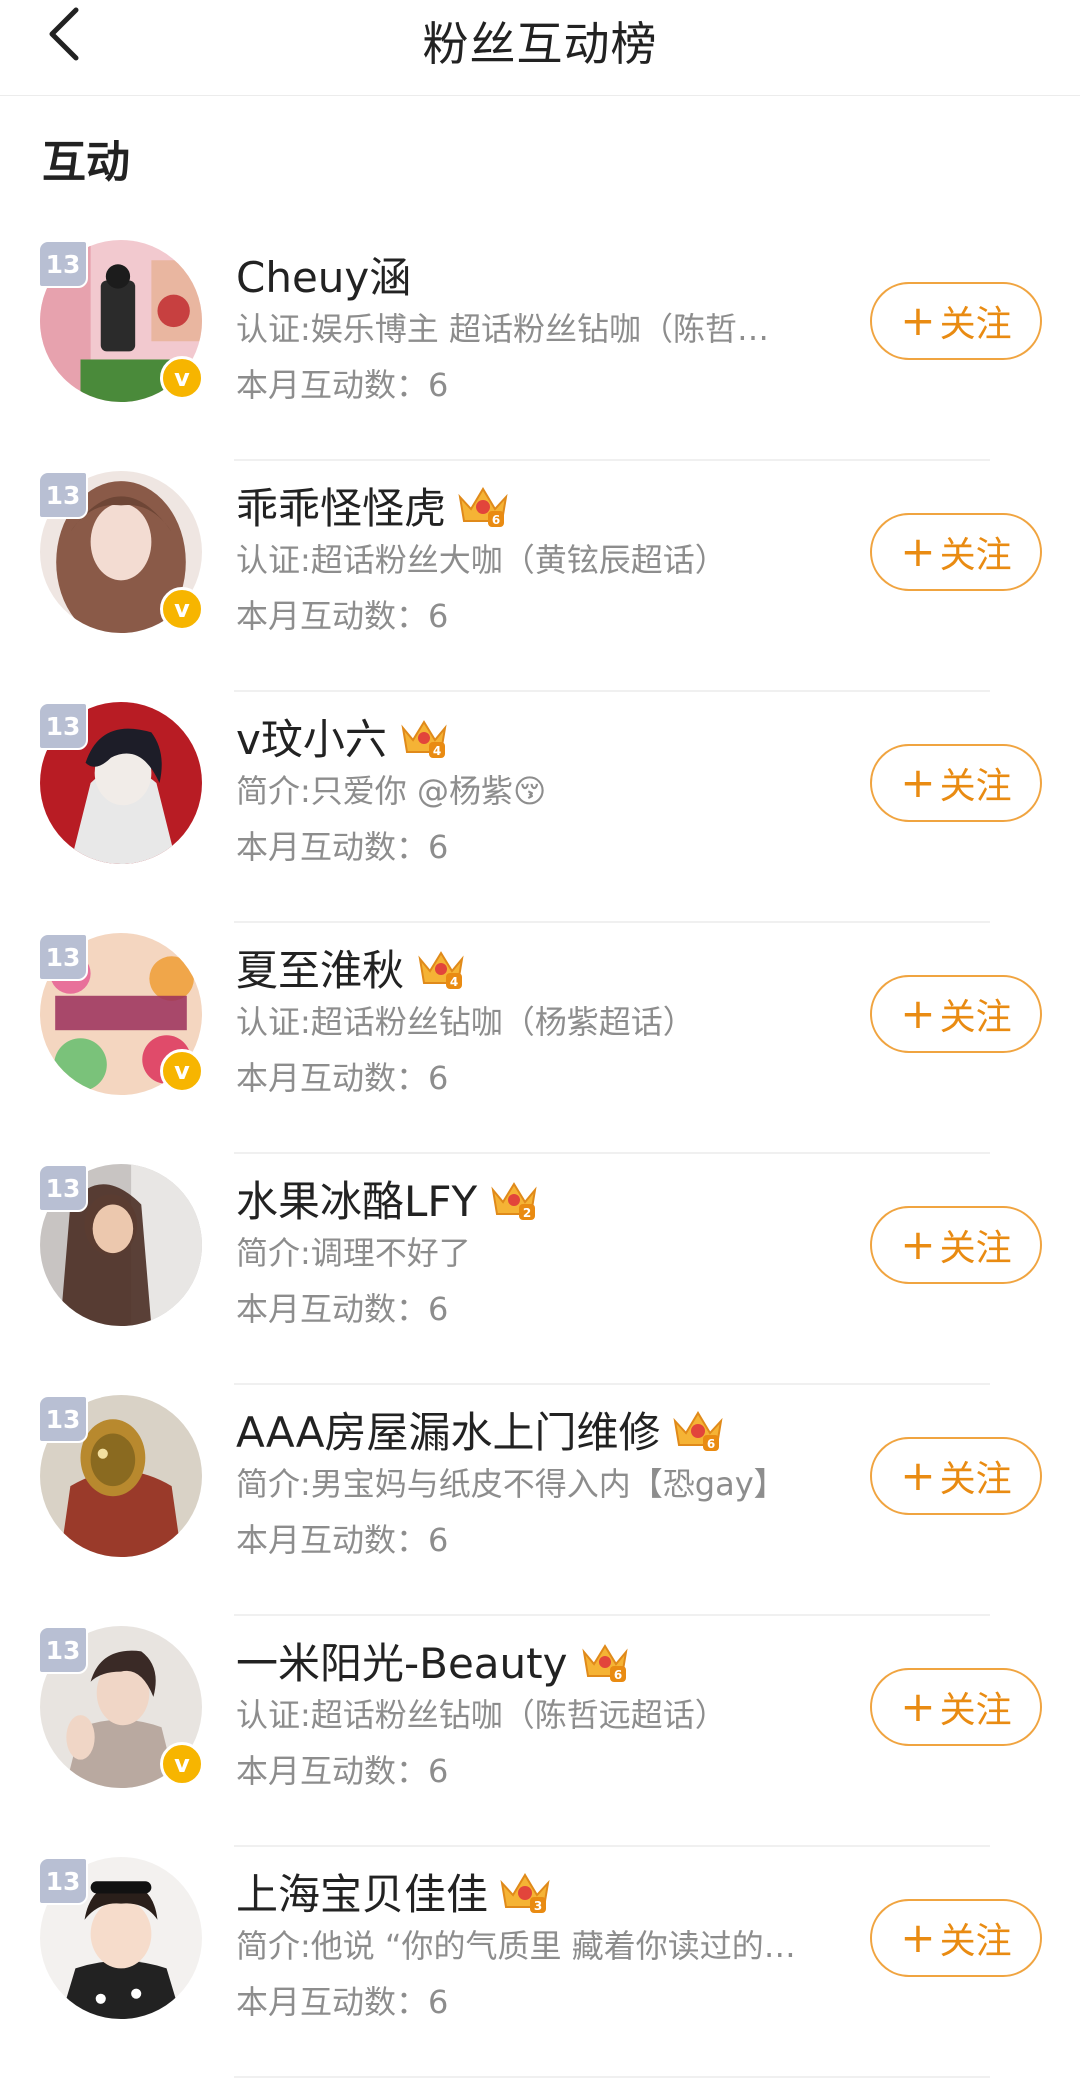  What do you see at coordinates (465, 1022) in the screenshot?
I see `user-description: 认证:超话粉丝钻咖（杨紫超话）` at bounding box center [465, 1022].